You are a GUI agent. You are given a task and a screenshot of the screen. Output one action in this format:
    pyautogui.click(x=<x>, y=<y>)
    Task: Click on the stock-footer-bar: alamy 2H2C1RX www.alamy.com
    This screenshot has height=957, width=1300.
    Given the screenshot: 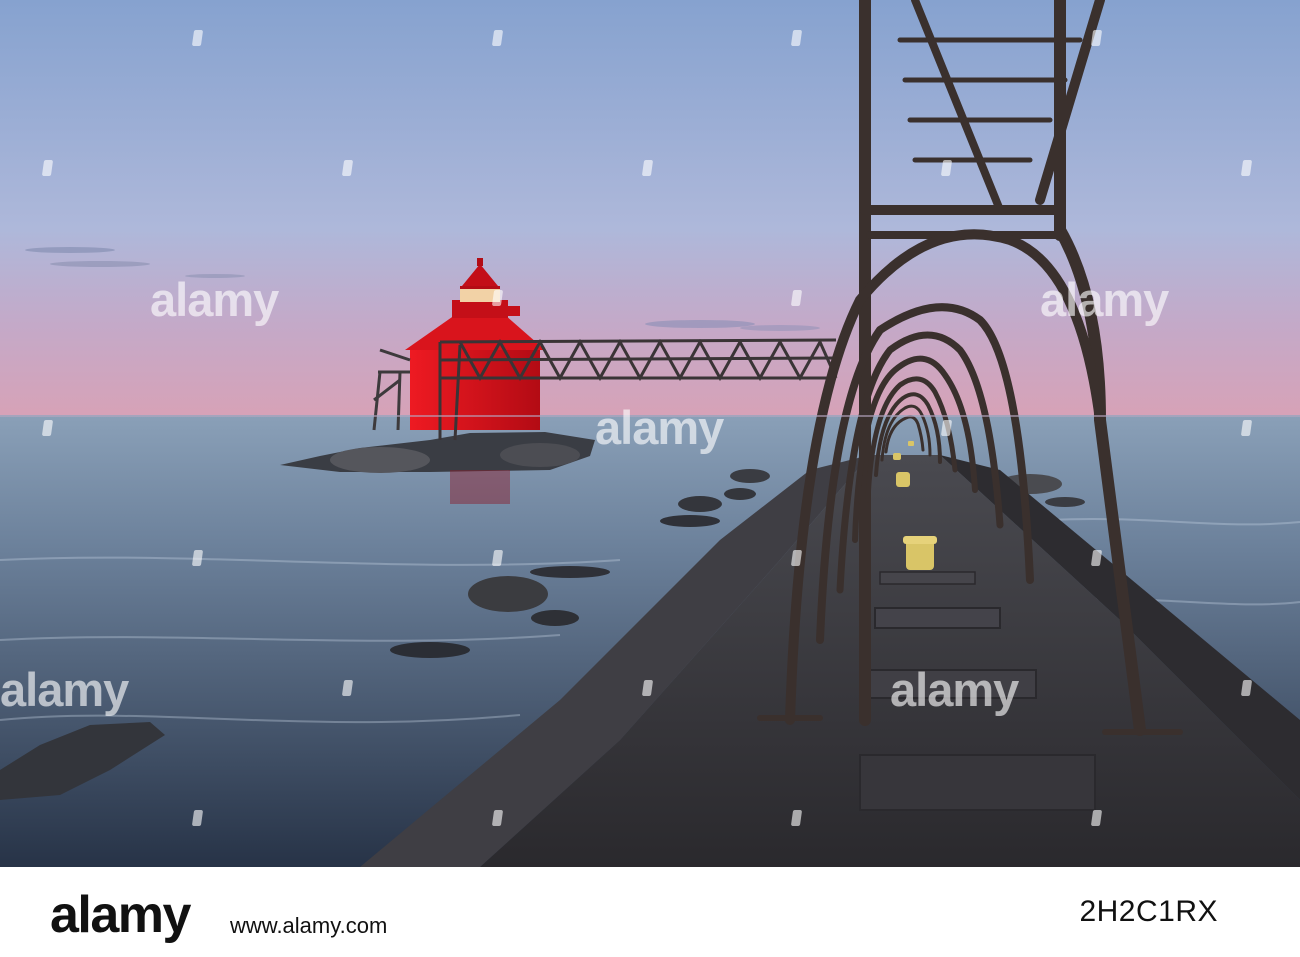 What is the action you would take?
    pyautogui.click(x=650, y=912)
    